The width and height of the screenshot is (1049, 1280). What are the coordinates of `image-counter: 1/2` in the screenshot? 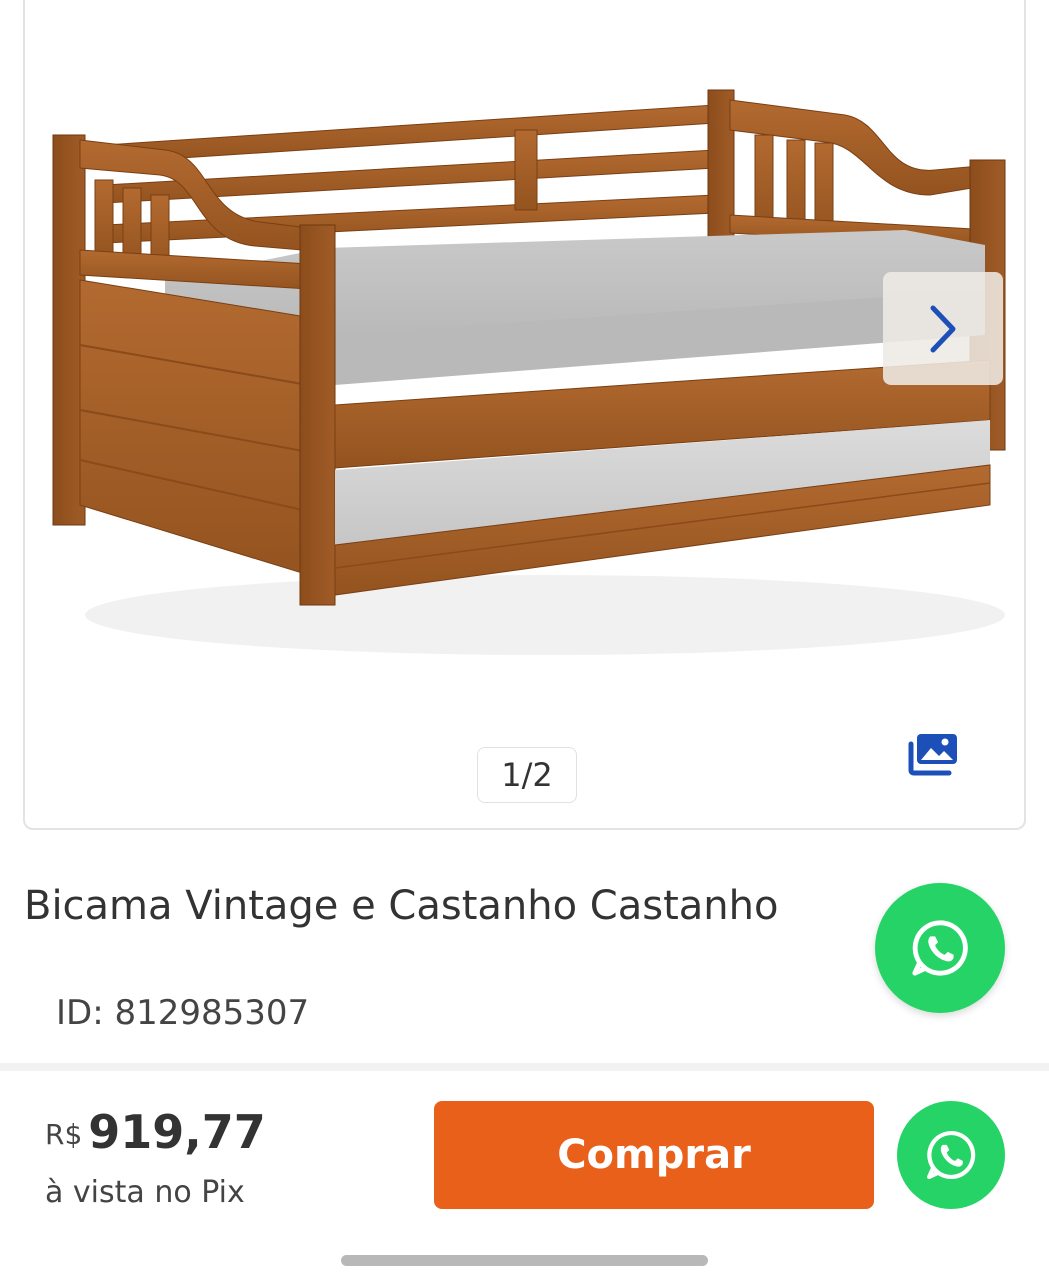 It's located at (527, 775).